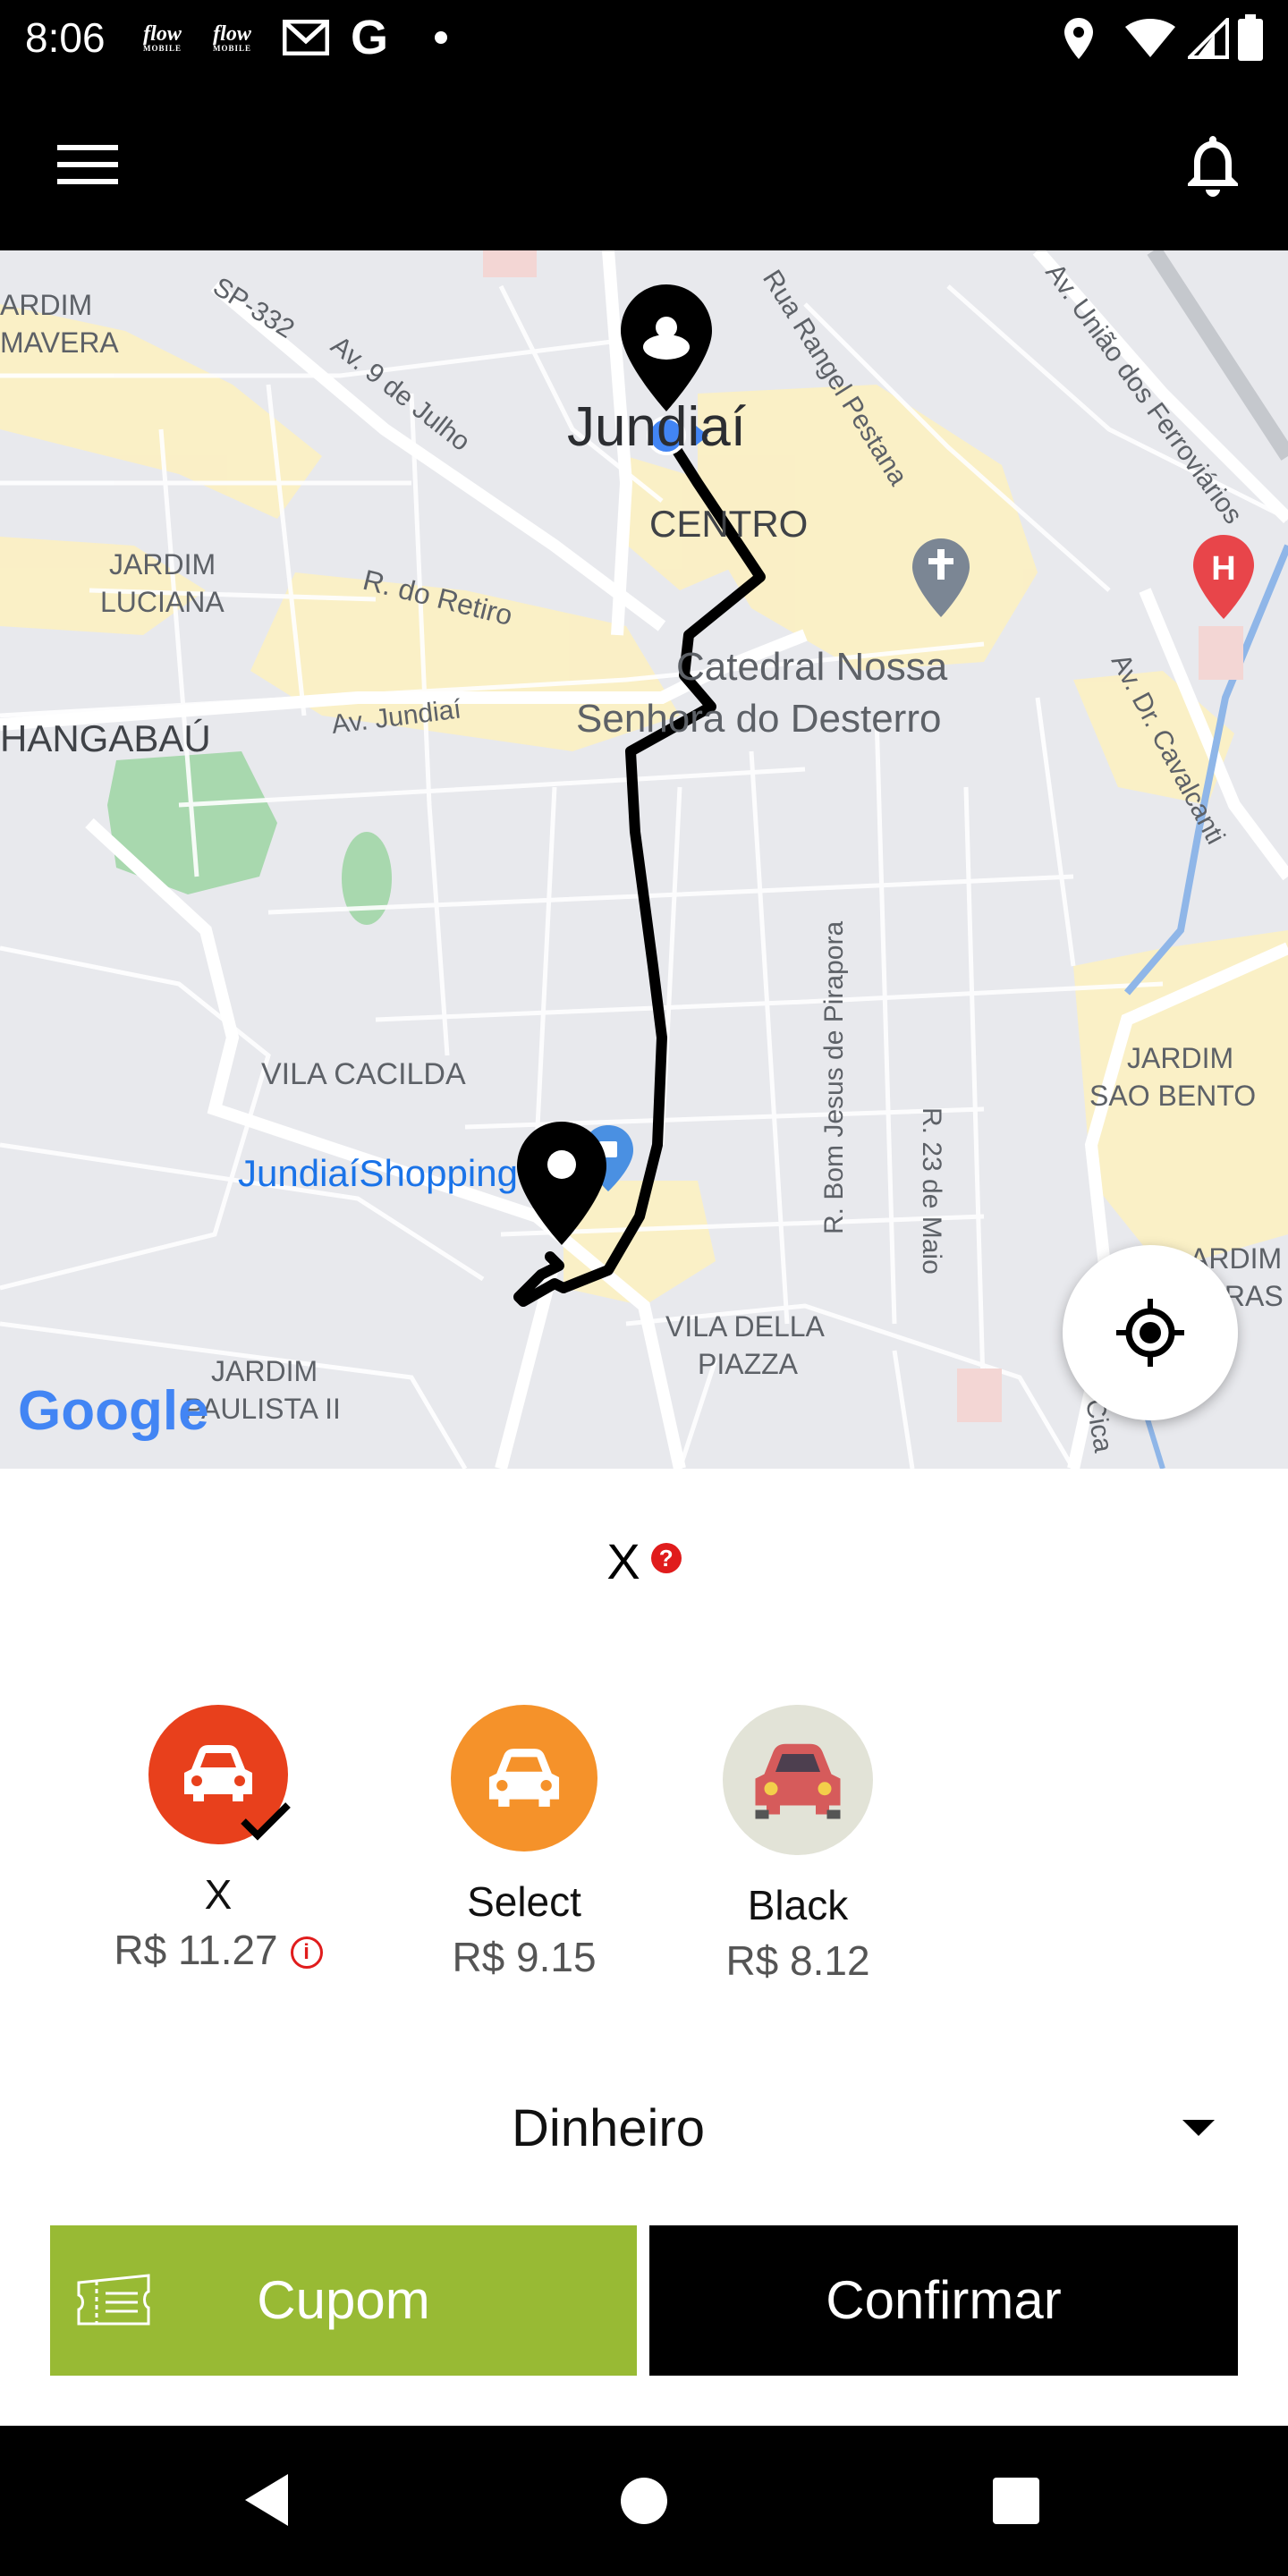 The height and width of the screenshot is (2576, 1288). I want to click on map-label: PIAZZA, so click(748, 1364).